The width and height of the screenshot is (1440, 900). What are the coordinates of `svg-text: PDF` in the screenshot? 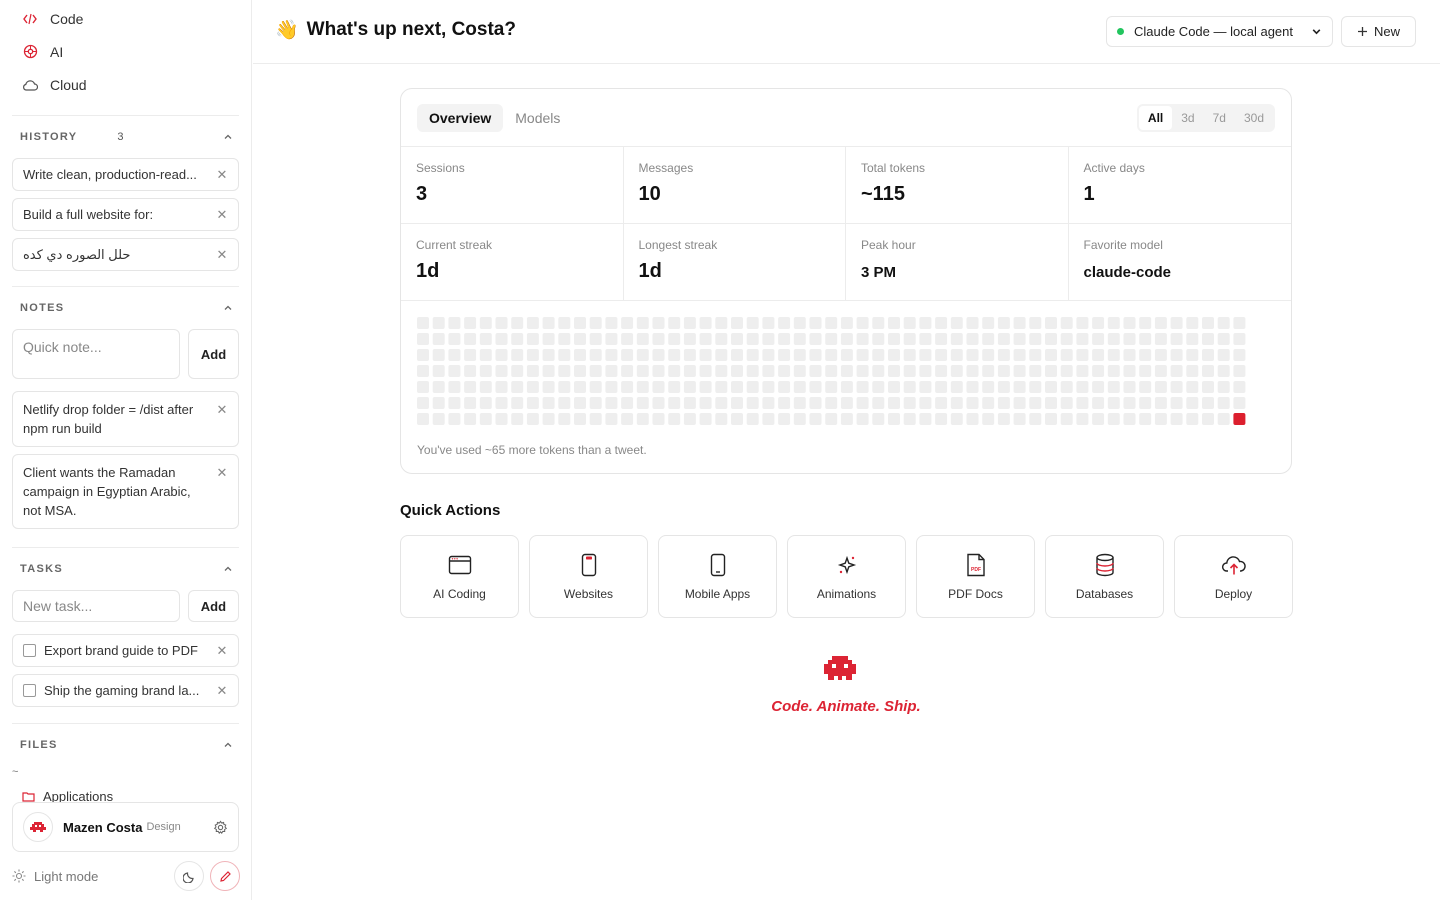 It's located at (976, 570).